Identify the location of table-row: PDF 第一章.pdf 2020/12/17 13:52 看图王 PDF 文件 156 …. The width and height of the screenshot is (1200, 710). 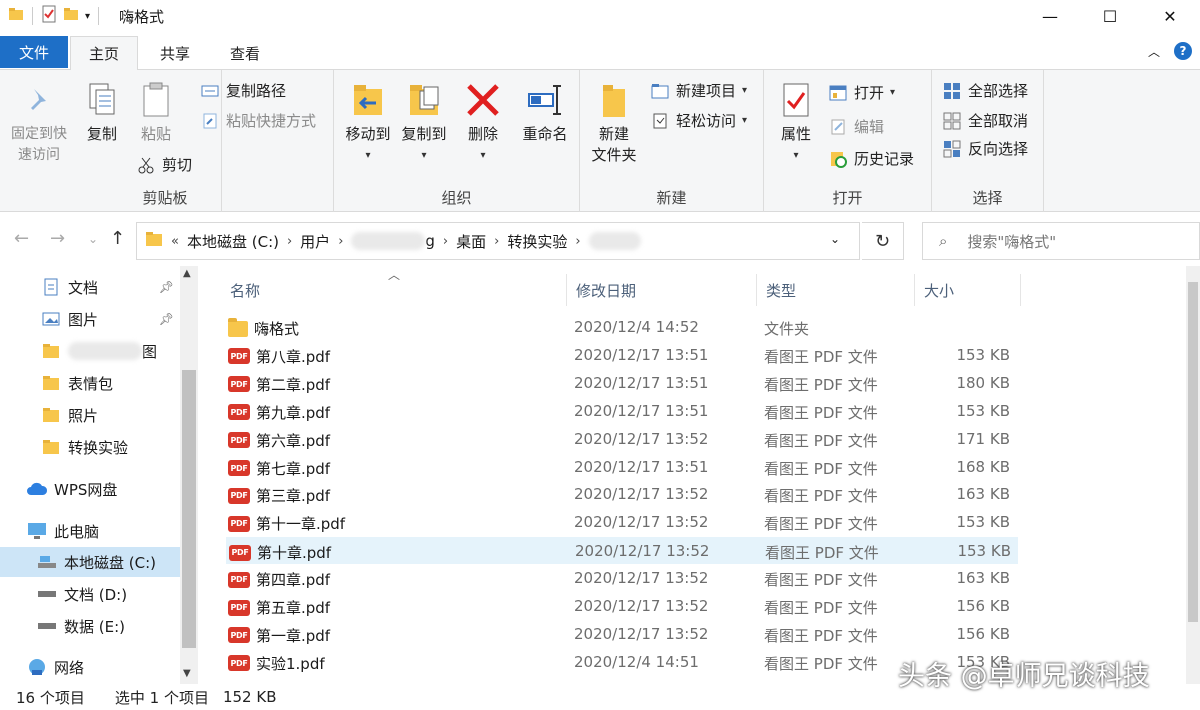
(622, 634).